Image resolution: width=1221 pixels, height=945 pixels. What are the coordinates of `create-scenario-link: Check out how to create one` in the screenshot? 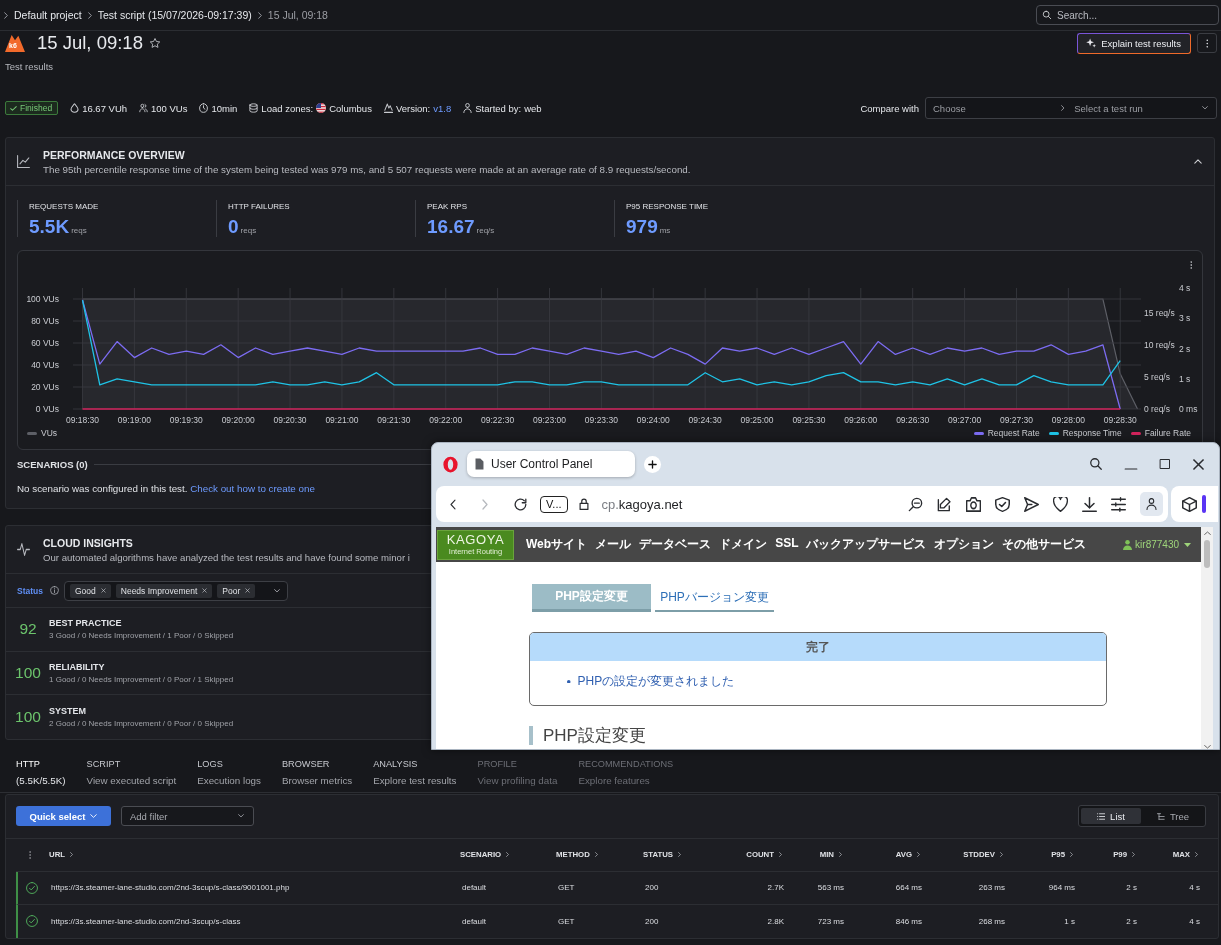 It's located at (252, 488).